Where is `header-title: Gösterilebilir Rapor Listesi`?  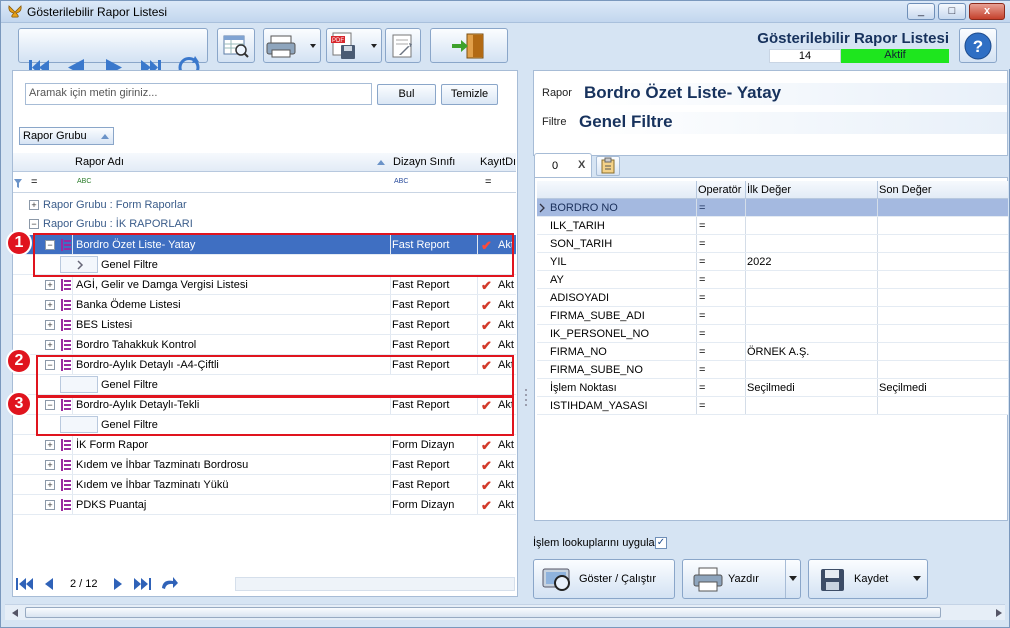
header-title: Gösterilebilir Rapor Listesi is located at coordinates (853, 38).